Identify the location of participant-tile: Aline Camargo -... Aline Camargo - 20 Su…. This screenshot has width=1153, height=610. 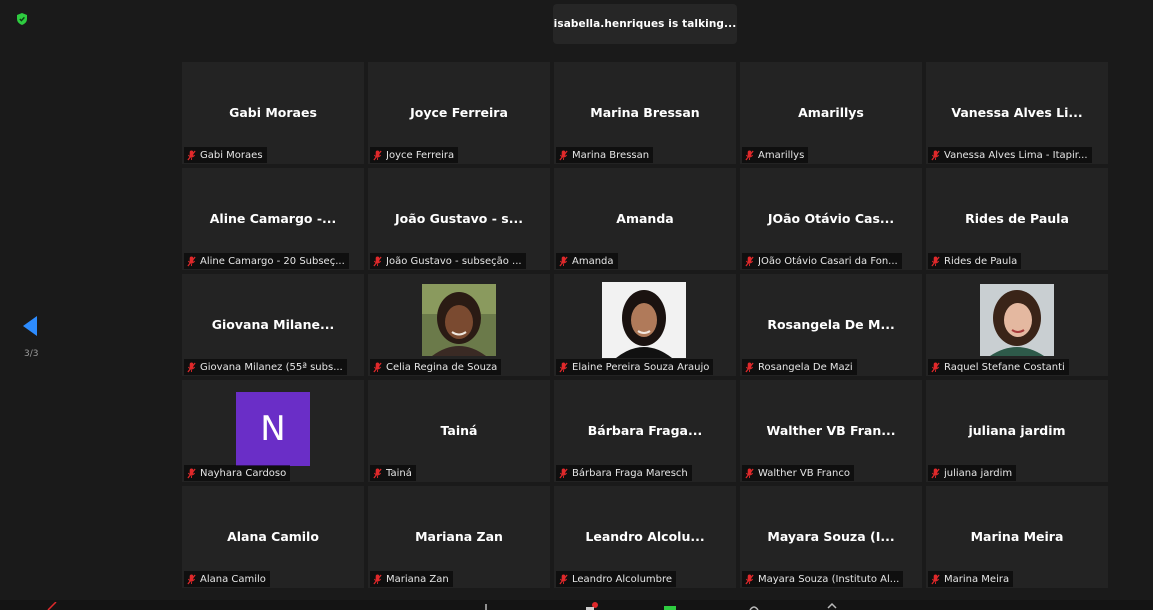
(273, 219).